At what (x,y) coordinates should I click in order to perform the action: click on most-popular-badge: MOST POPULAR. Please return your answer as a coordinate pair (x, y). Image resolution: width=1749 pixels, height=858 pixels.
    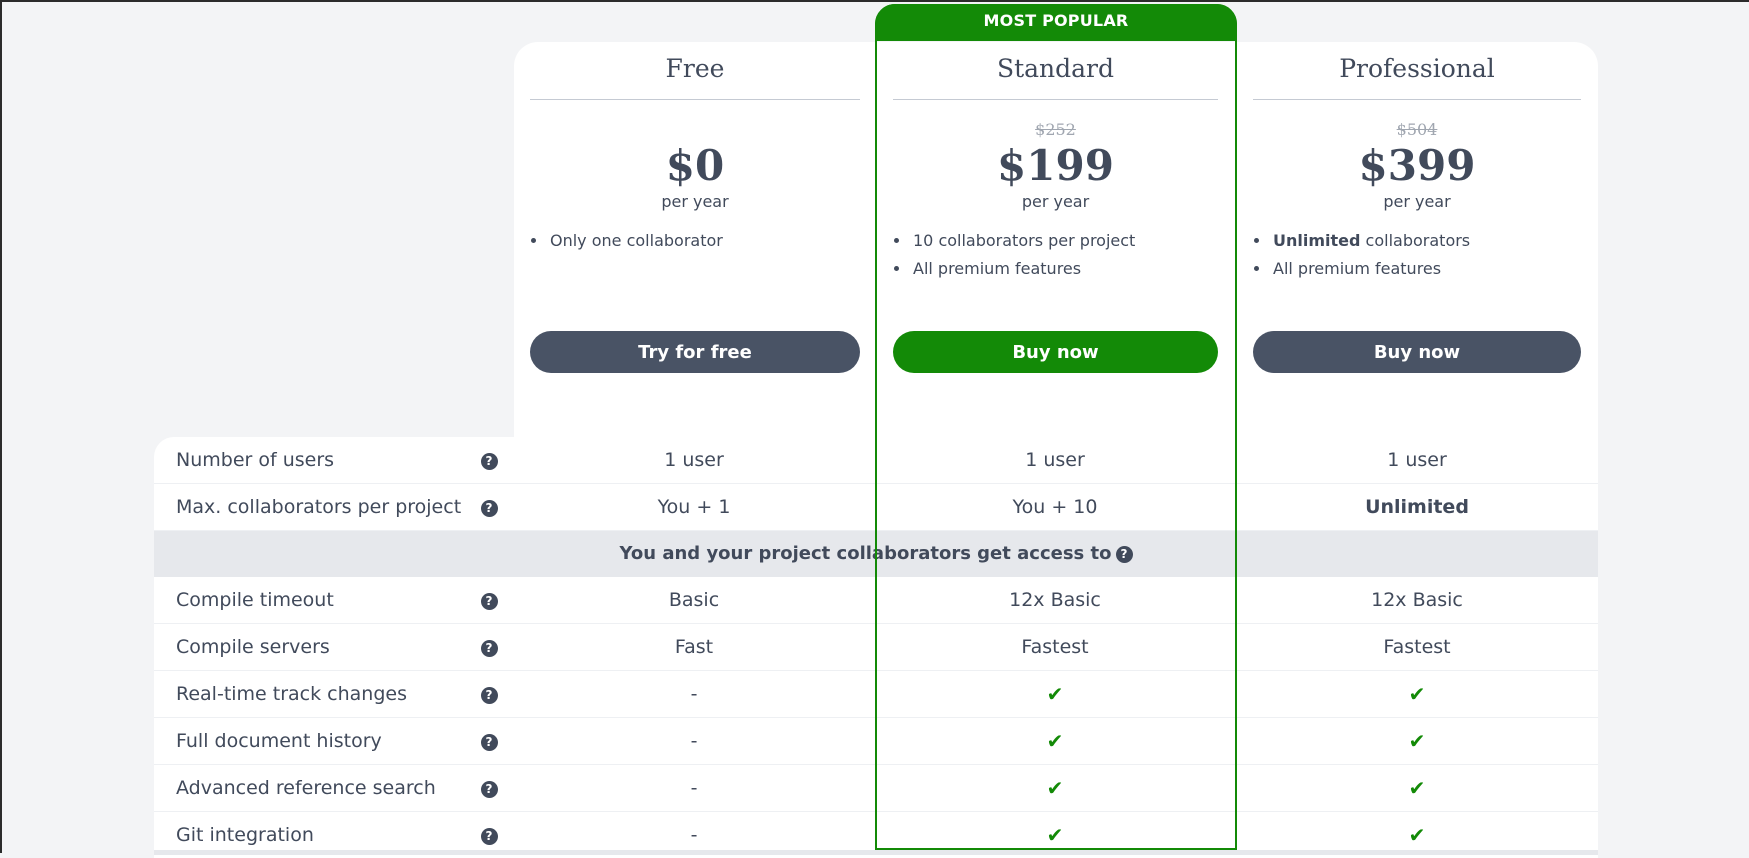
    Looking at the image, I should click on (1056, 22).